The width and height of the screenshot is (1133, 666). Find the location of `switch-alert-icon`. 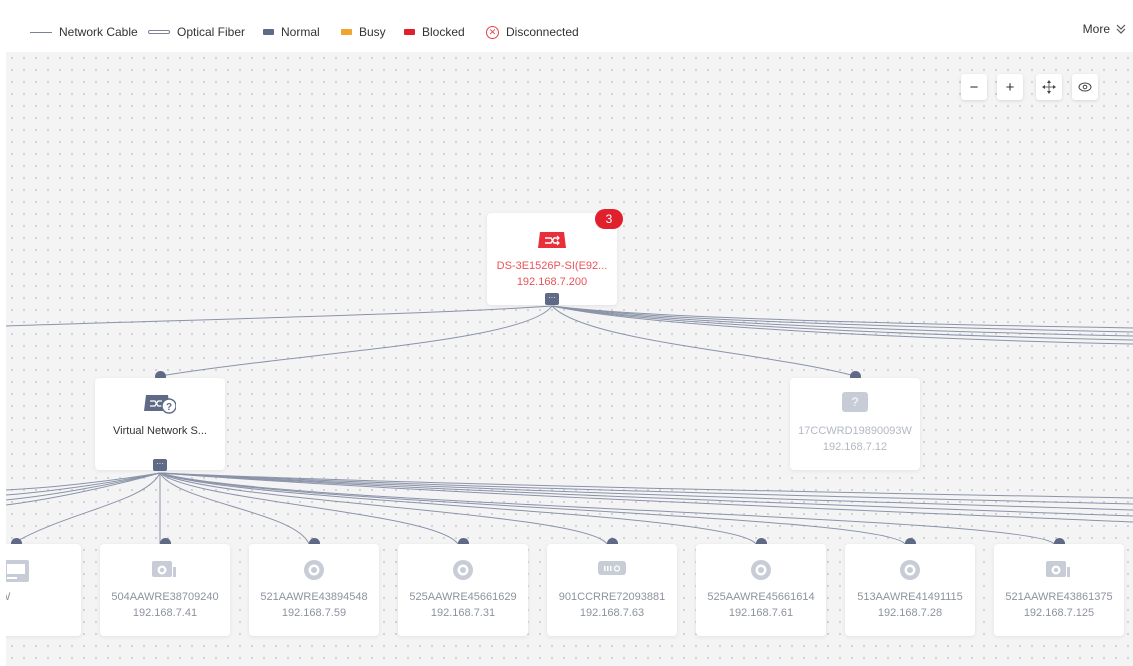

switch-alert-icon is located at coordinates (552, 240).